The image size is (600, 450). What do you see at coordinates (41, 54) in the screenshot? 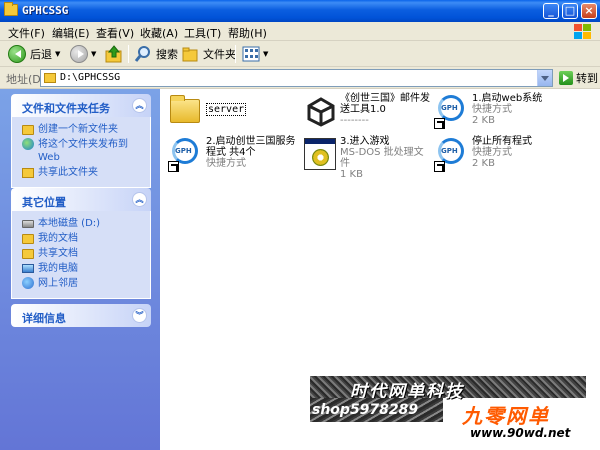
I see `back-label: 后退` at bounding box center [41, 54].